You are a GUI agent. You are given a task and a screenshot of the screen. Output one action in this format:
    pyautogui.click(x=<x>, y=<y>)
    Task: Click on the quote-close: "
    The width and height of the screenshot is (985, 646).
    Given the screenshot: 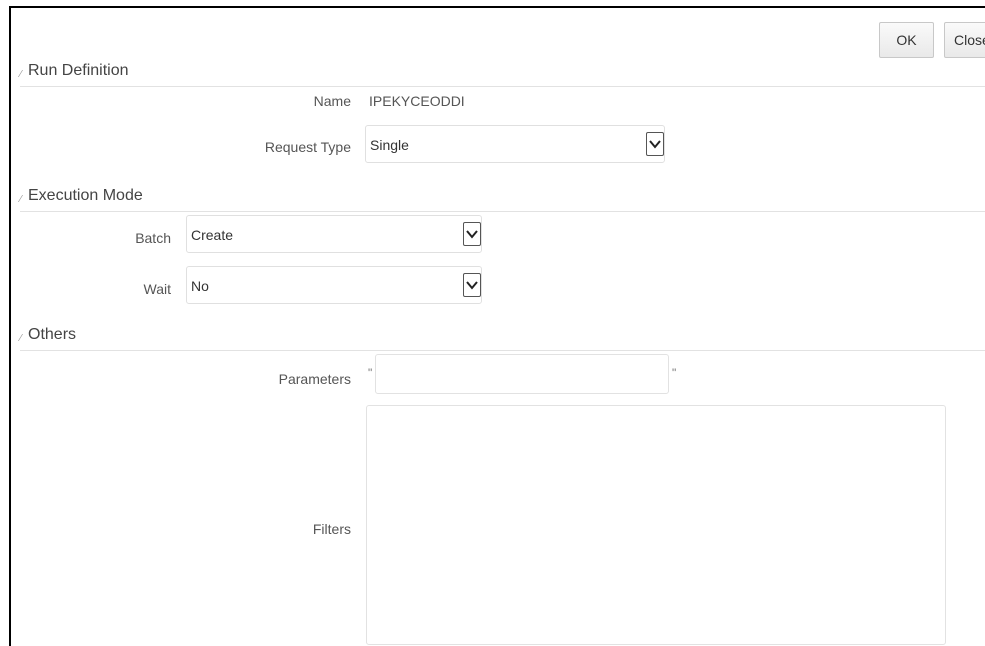 What is the action you would take?
    pyautogui.click(x=674, y=373)
    